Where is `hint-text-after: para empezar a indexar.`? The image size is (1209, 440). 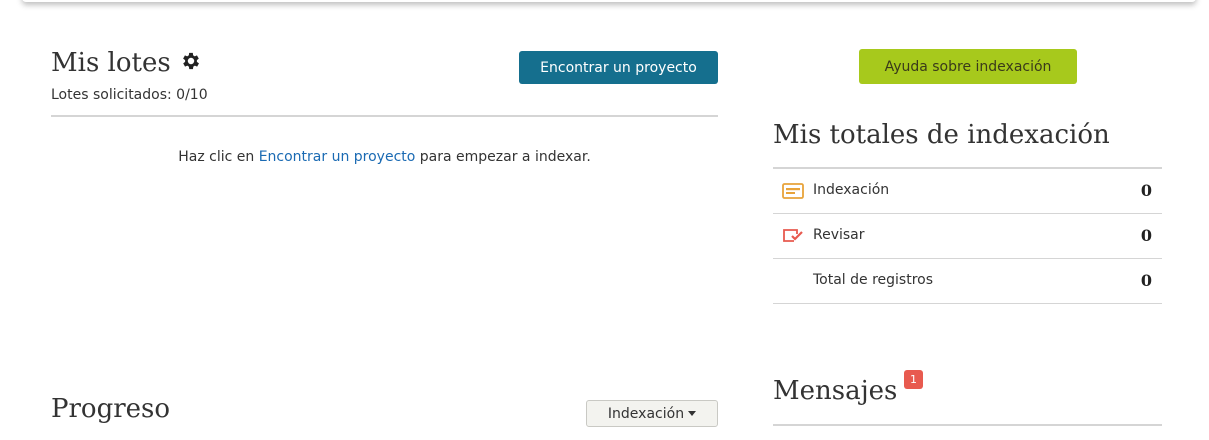 hint-text-after: para empezar a indexar. is located at coordinates (505, 157).